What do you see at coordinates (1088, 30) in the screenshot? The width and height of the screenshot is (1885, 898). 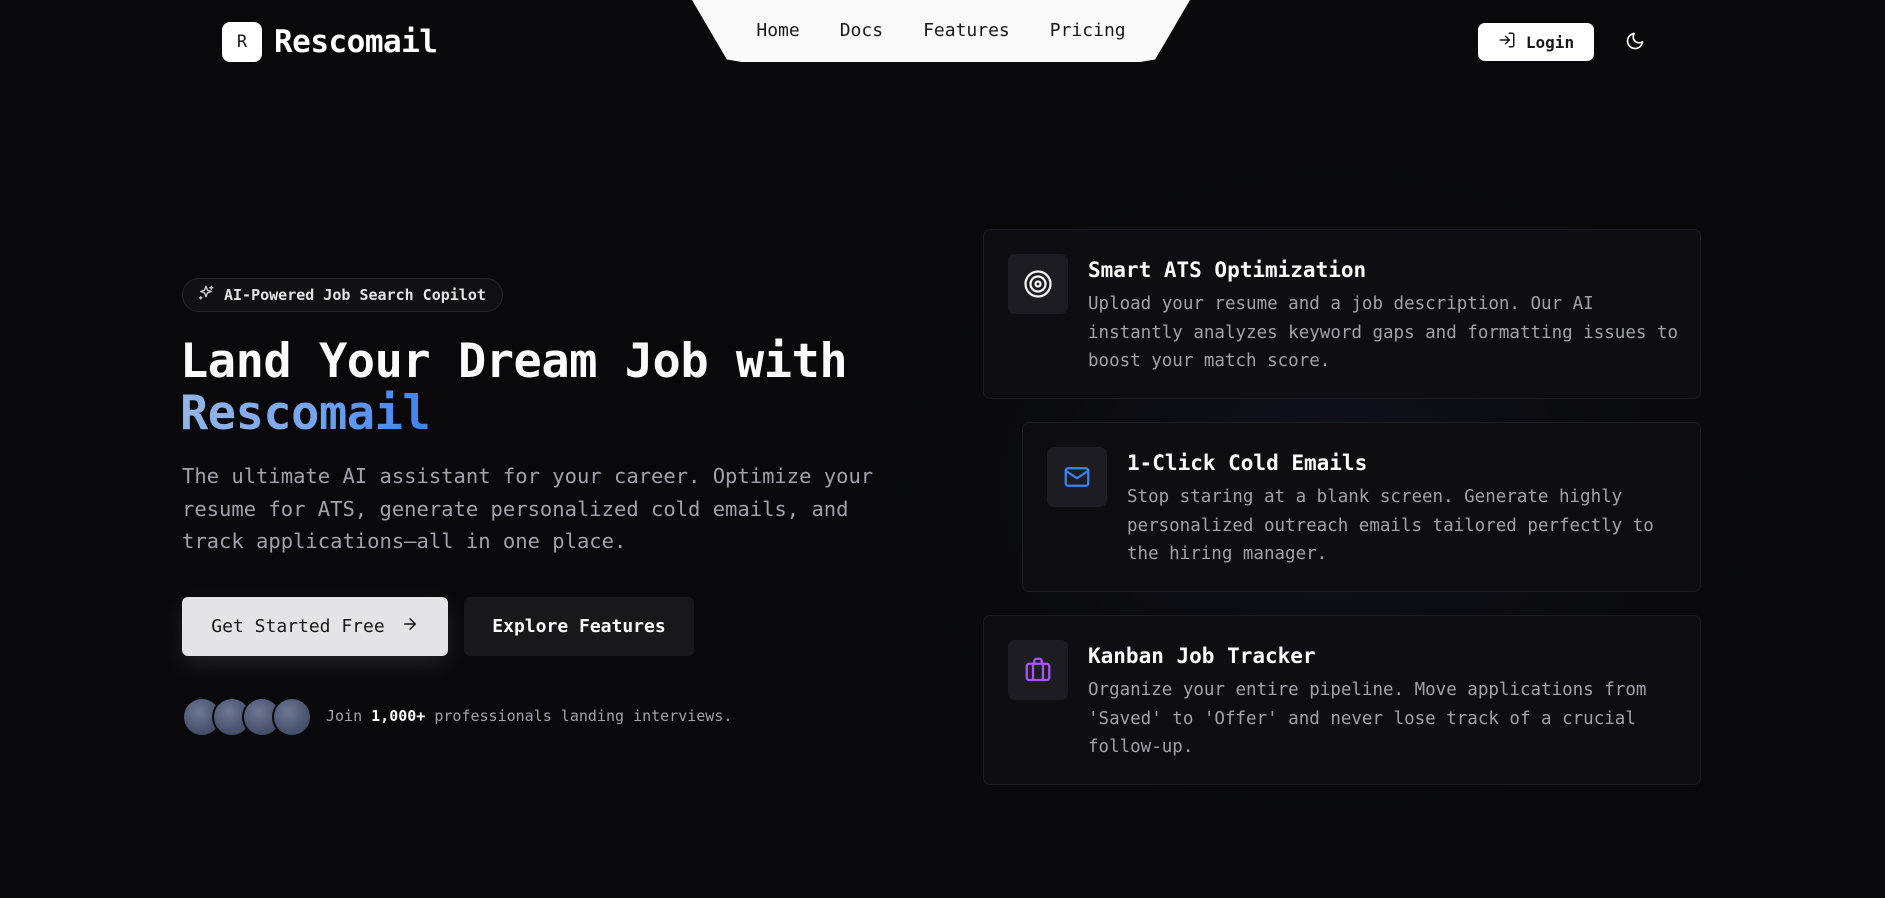 I see `nav-pricing-link: Pricing` at bounding box center [1088, 30].